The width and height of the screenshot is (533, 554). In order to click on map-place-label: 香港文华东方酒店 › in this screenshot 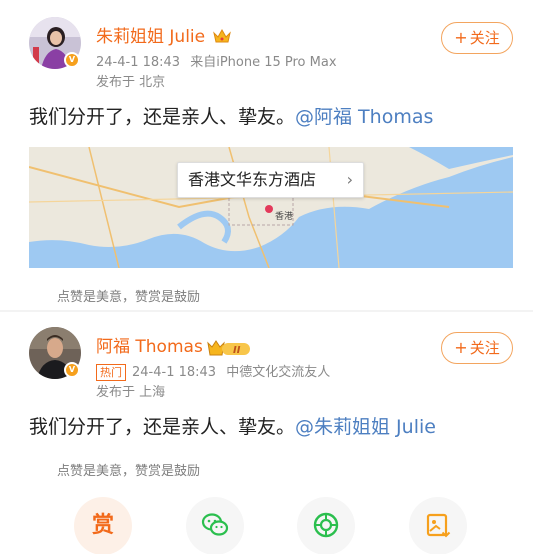, I will do `click(270, 180)`.